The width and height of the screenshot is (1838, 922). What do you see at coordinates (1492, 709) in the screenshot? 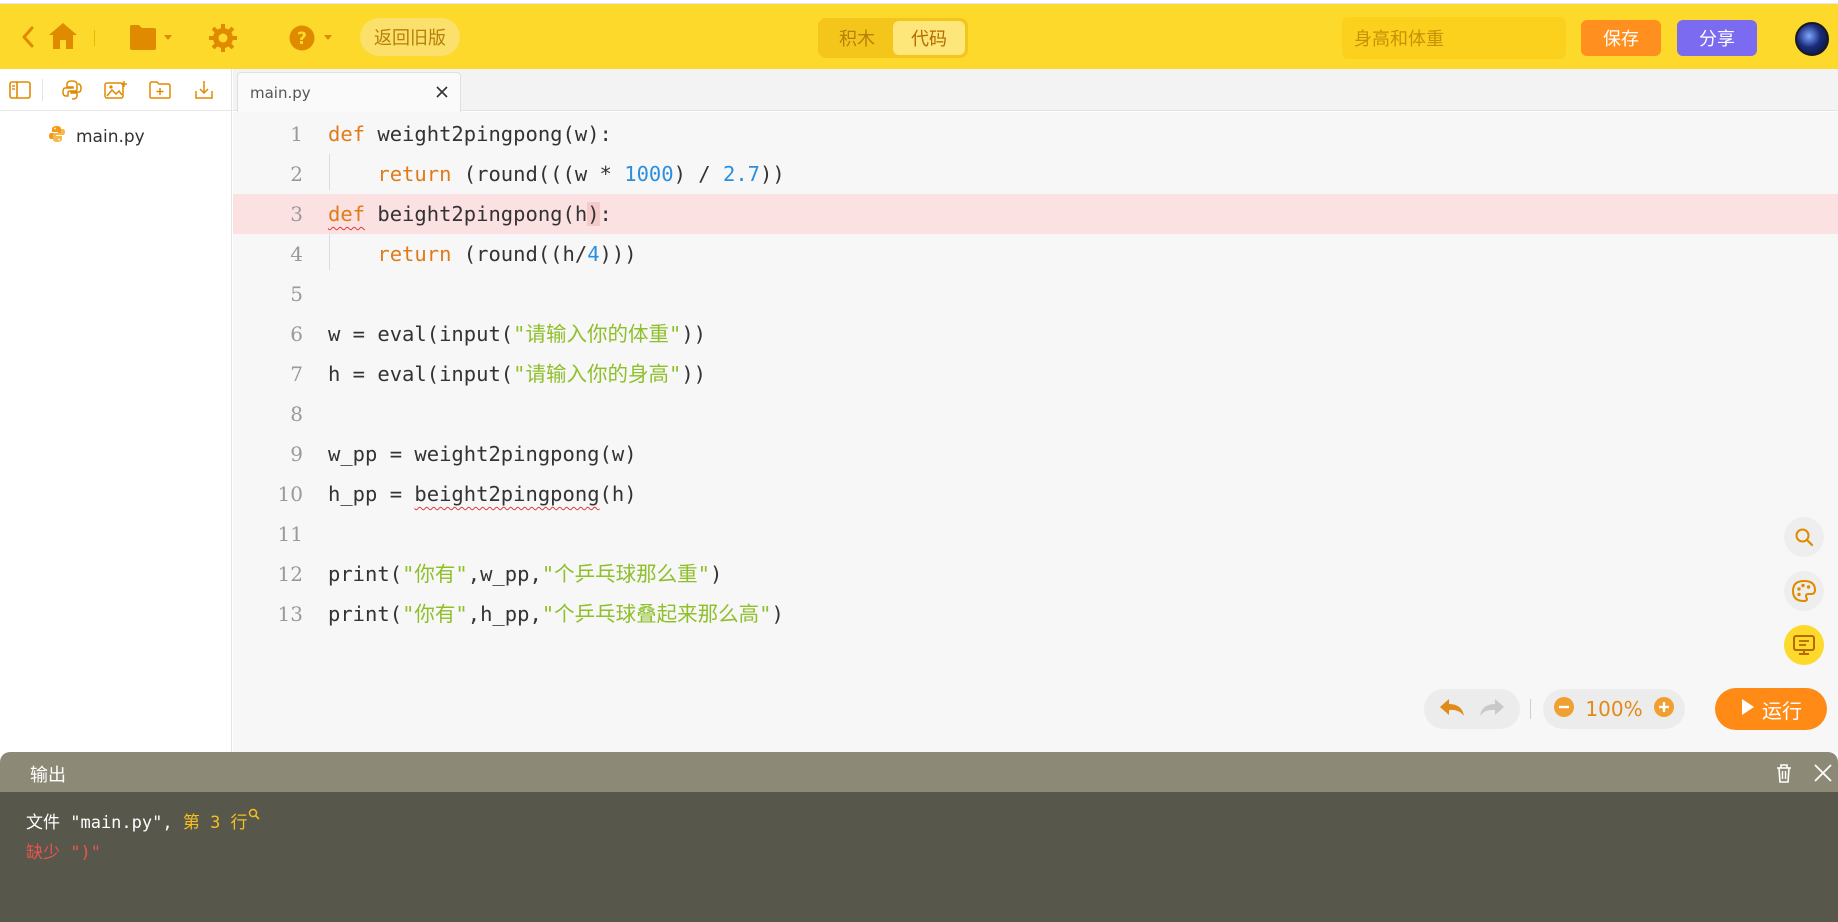
I see `redo-icon` at bounding box center [1492, 709].